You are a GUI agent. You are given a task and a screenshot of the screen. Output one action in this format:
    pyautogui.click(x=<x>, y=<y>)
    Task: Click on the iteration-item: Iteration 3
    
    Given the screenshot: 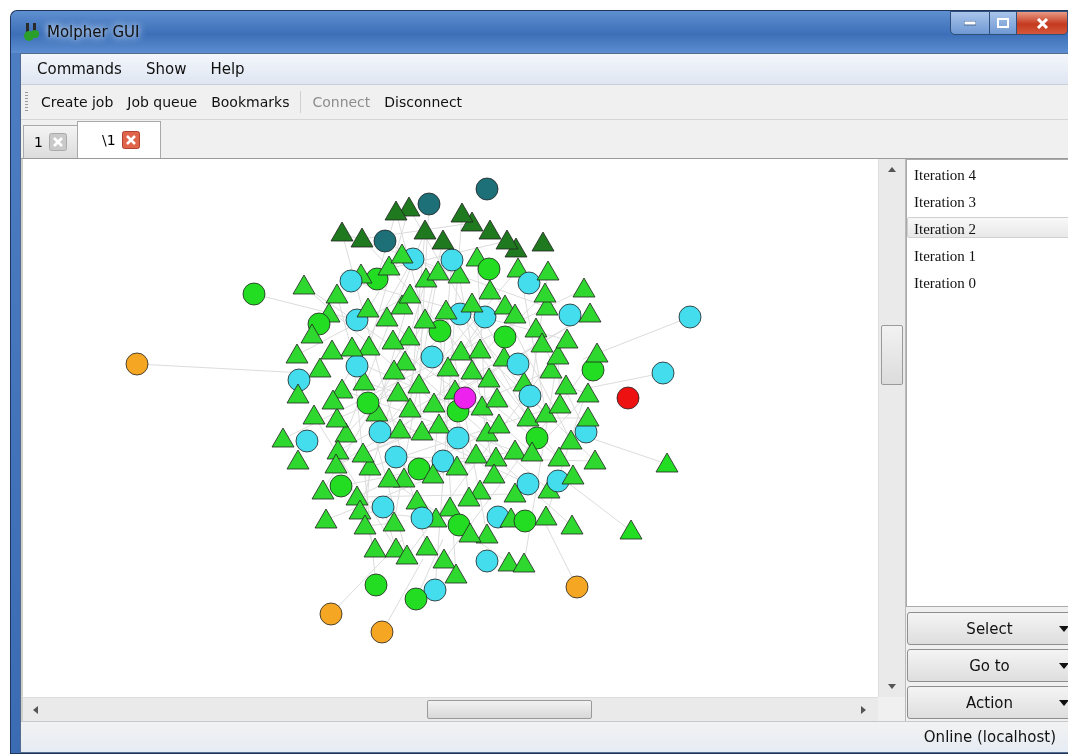 What is the action you would take?
    pyautogui.click(x=987, y=200)
    